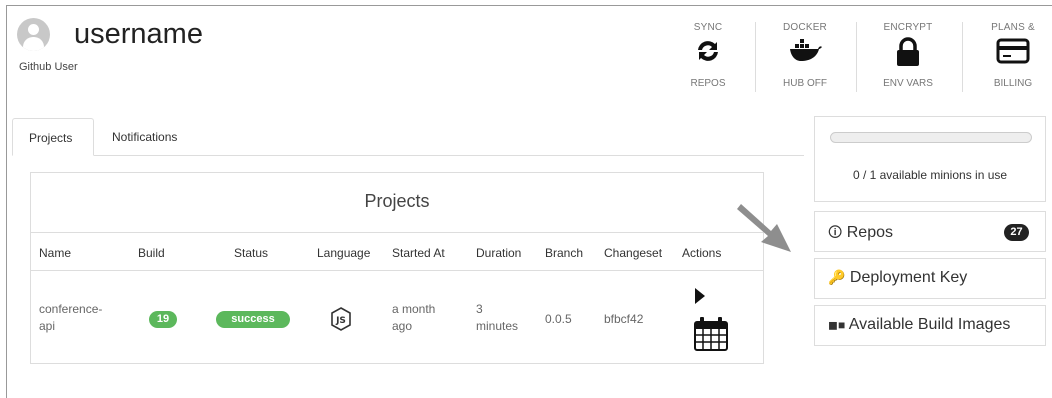 The image size is (1052, 398). I want to click on repos-label: Repos, so click(869, 232).